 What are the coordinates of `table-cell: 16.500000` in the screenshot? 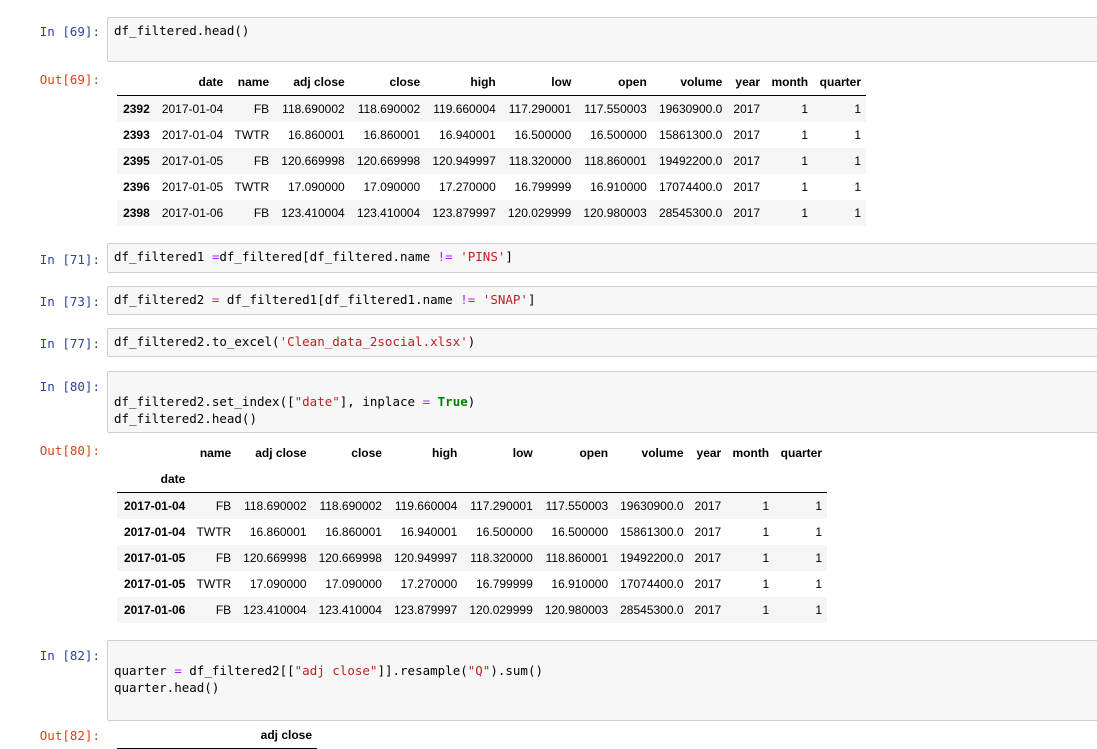 It's located at (543, 135).